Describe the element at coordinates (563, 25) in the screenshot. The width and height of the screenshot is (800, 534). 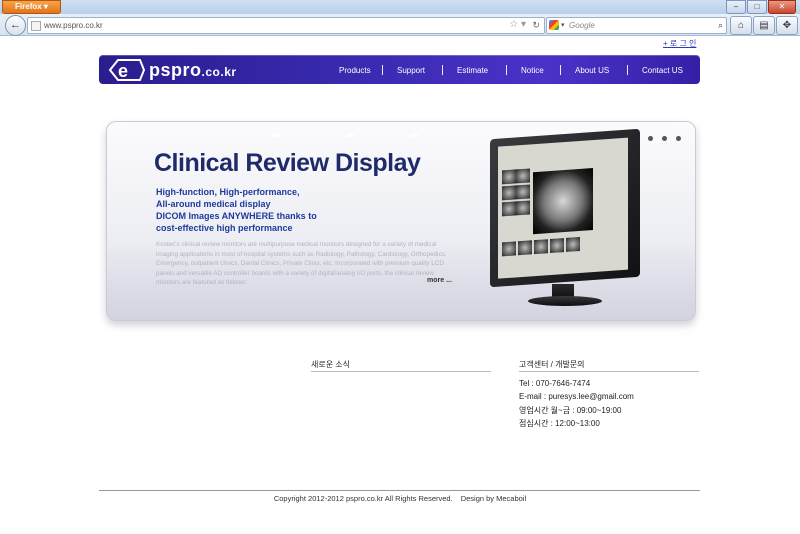
I see `search-engine-dropdown-icon: ▾` at that location.